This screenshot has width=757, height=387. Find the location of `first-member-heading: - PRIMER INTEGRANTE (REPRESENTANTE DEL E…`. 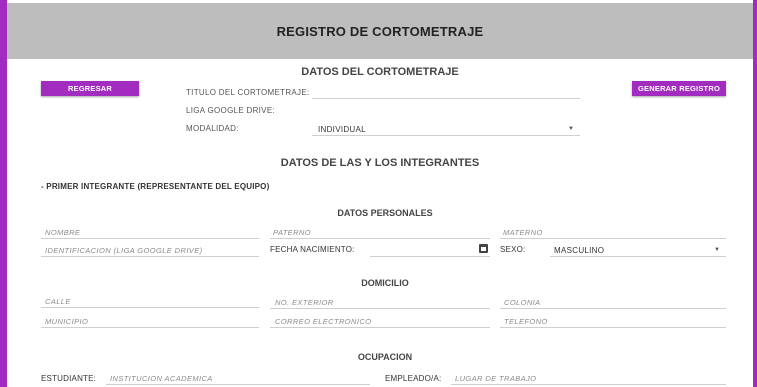

first-member-heading: - PRIMER INTEGRANTE (REPRESENTANTE DEL E… is located at coordinates (155, 186).